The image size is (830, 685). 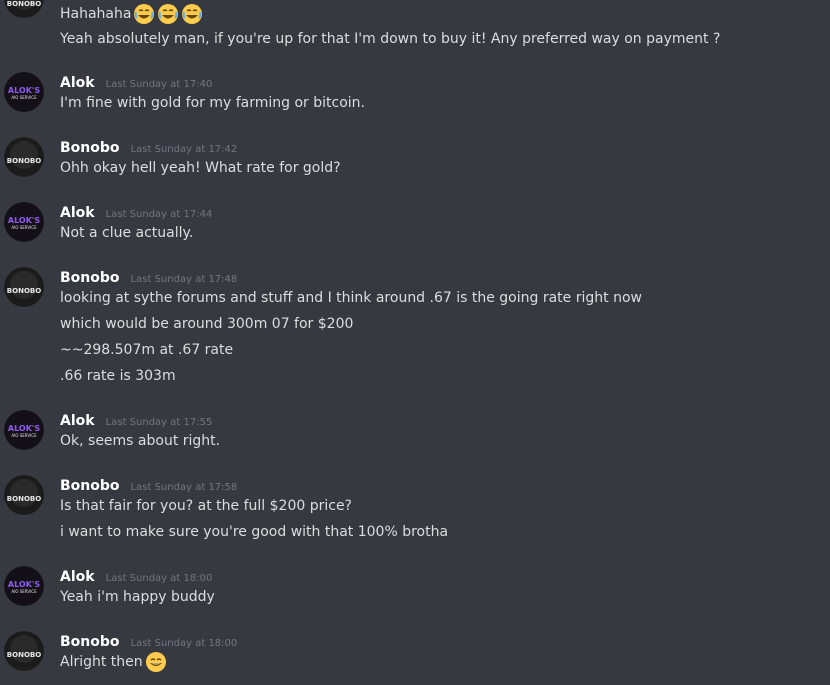 I want to click on grin-emoji, so click(x=156, y=662).